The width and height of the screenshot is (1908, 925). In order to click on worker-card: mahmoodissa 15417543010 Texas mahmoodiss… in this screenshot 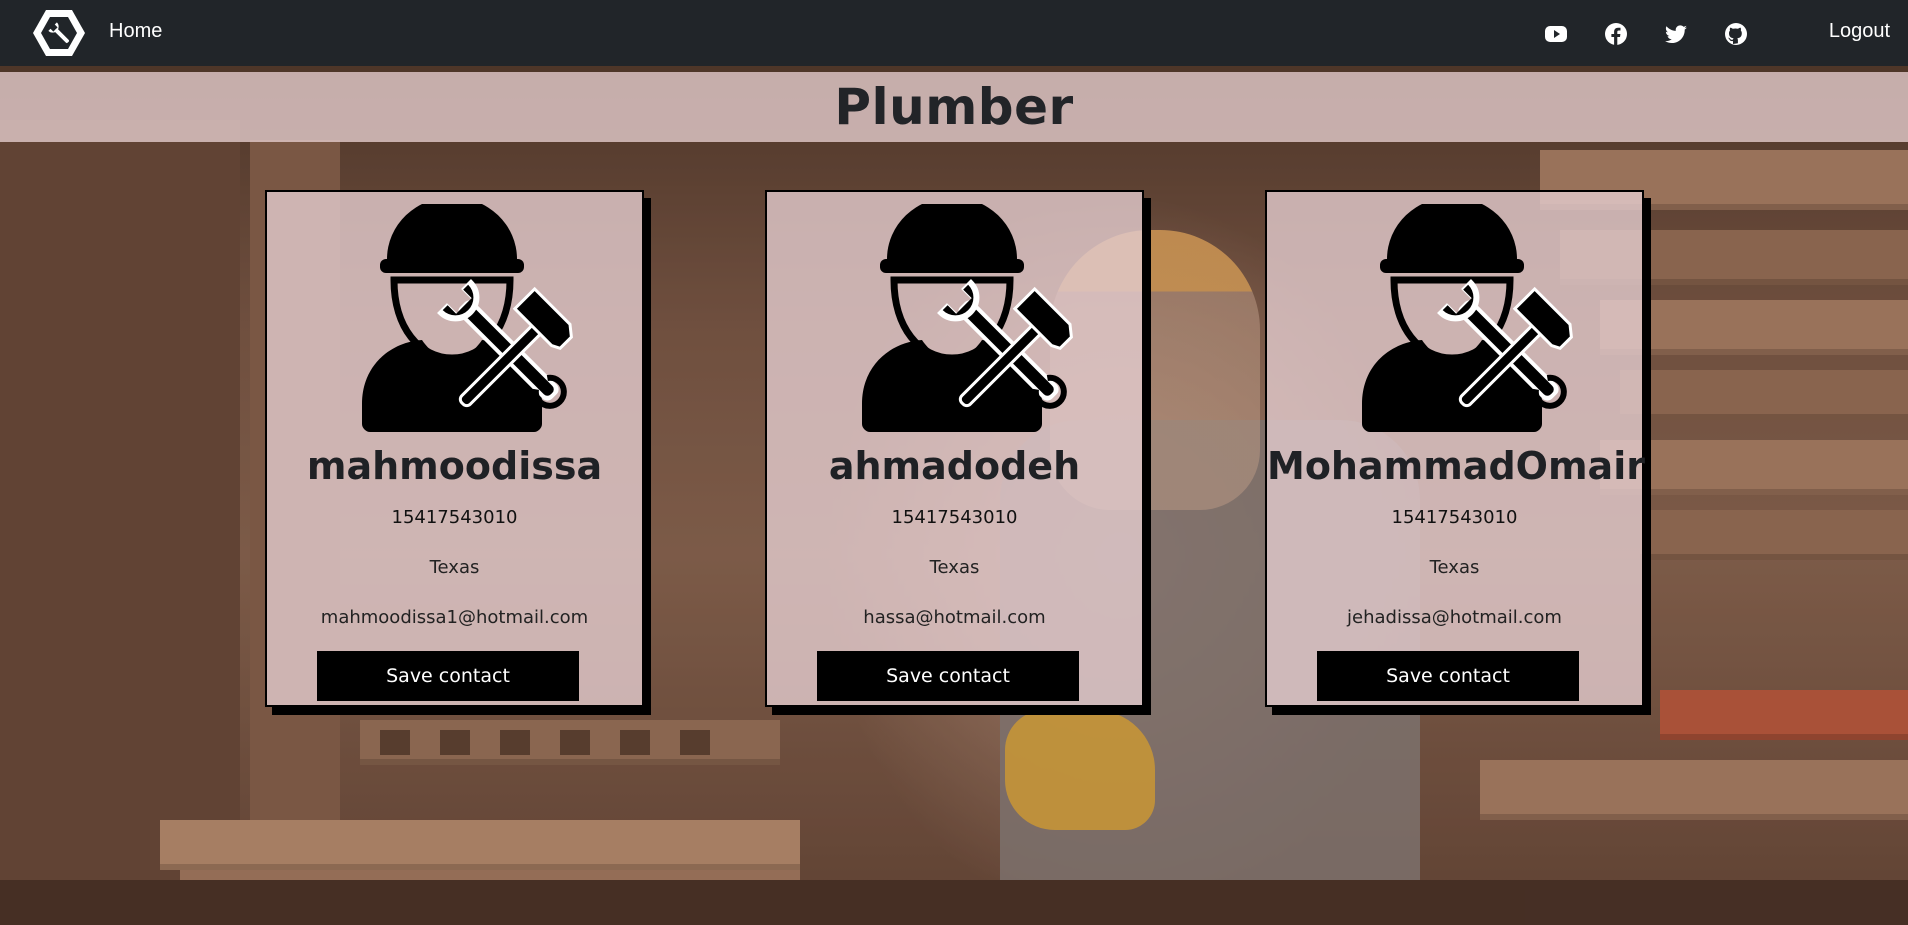, I will do `click(454, 448)`.